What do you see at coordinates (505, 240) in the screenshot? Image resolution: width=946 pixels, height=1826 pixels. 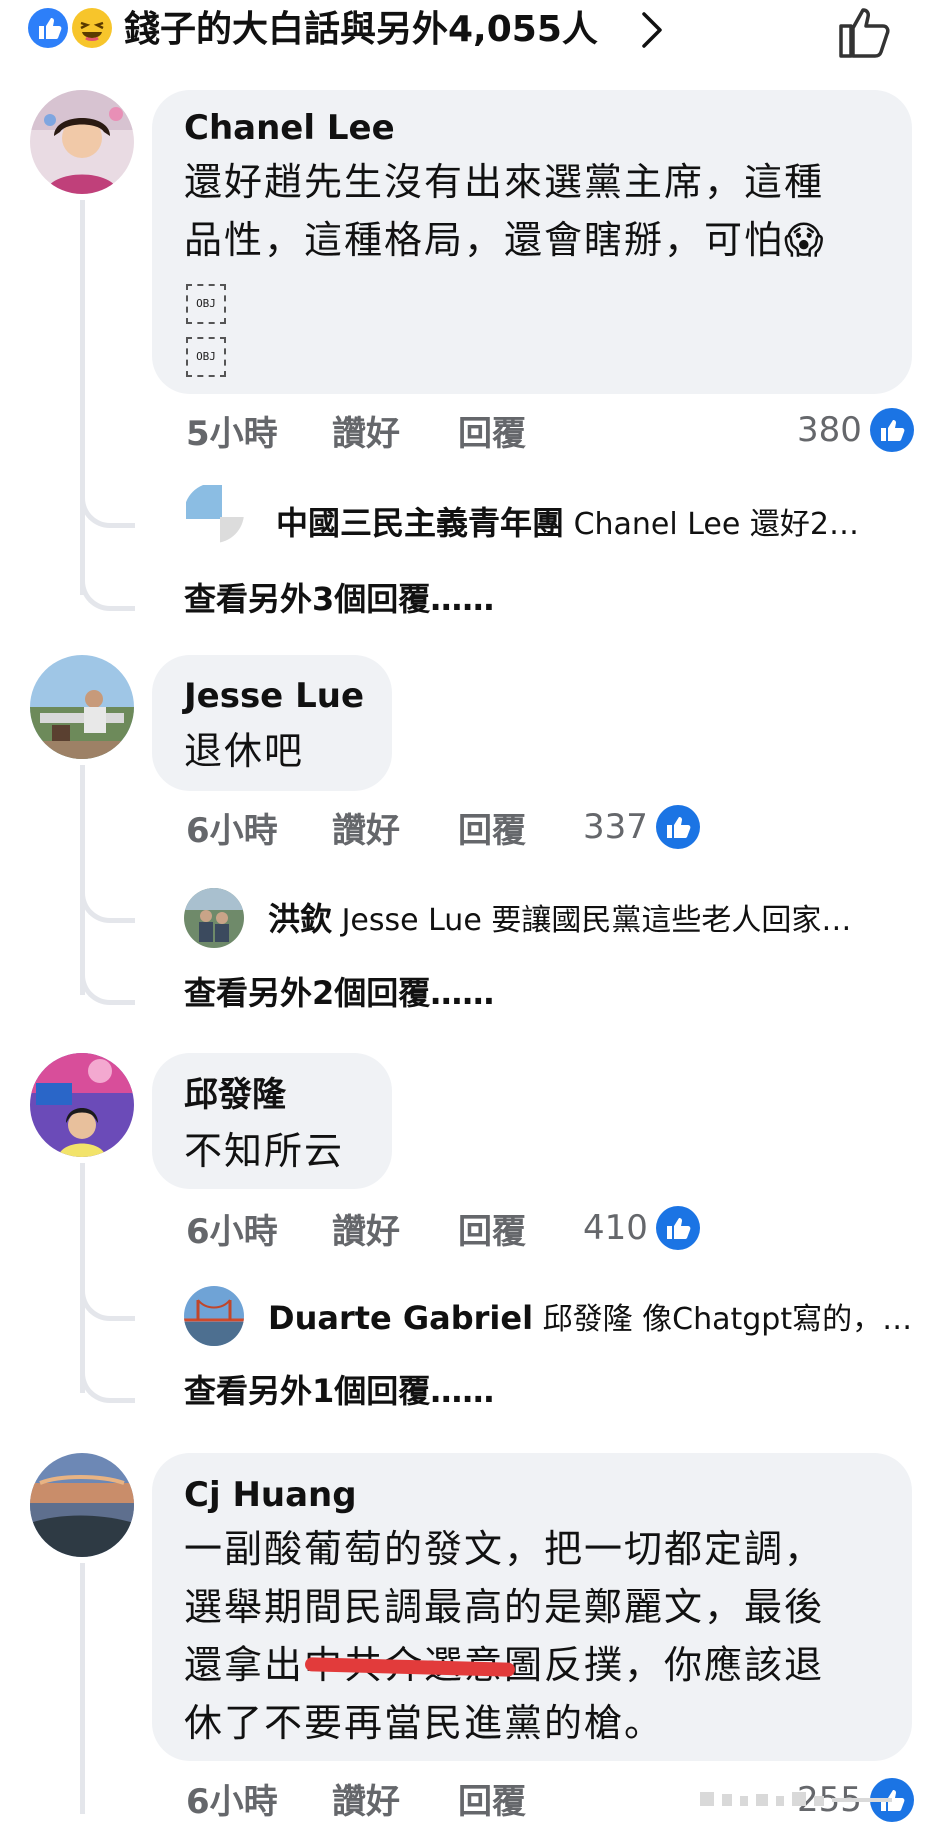 I see `comment-text-line: 品性，這種格局，還會瞎掰，可怕😱` at bounding box center [505, 240].